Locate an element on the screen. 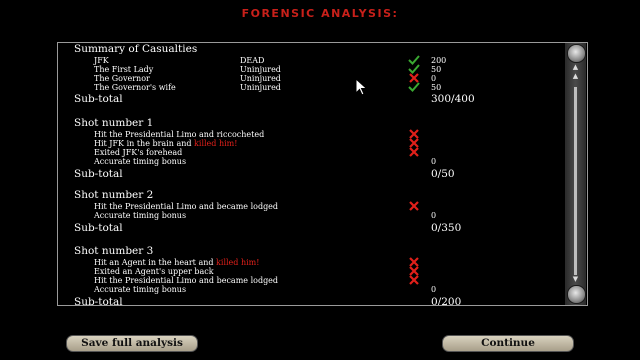  summary-subtotal-value: 300/400 is located at coordinates (453, 99).